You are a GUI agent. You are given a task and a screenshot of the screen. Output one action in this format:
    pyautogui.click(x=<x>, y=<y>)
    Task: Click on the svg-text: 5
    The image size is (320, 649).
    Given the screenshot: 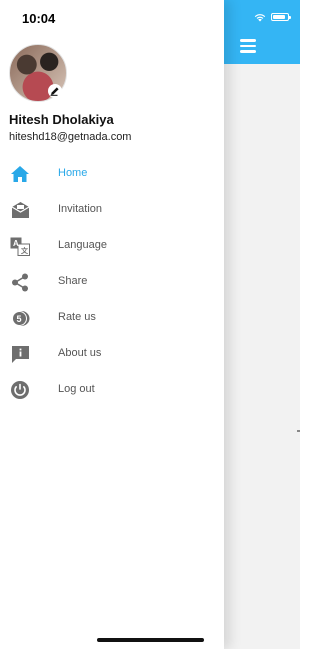 What is the action you would take?
    pyautogui.click(x=18, y=319)
    